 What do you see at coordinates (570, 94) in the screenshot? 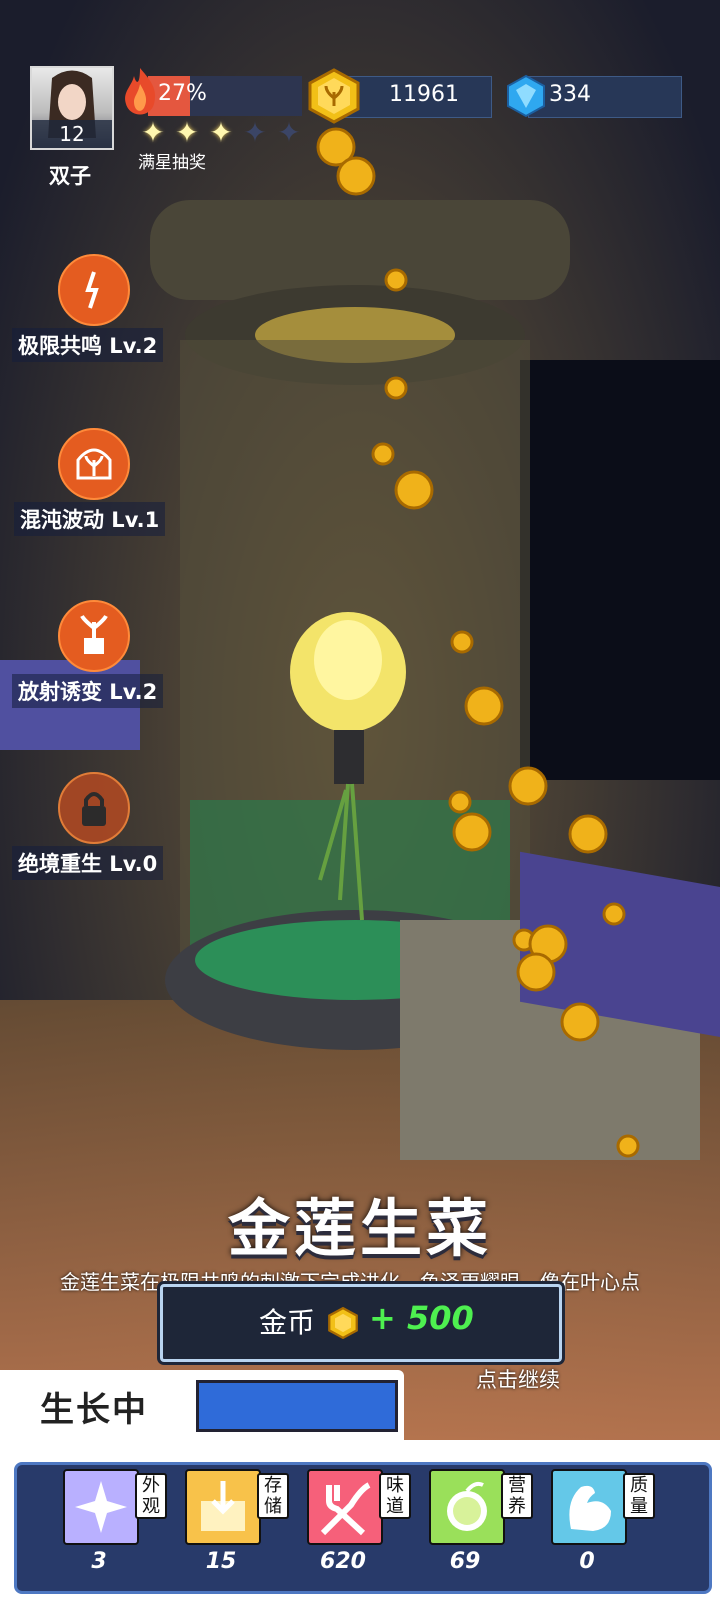
I see `gem-count: 334` at bounding box center [570, 94].